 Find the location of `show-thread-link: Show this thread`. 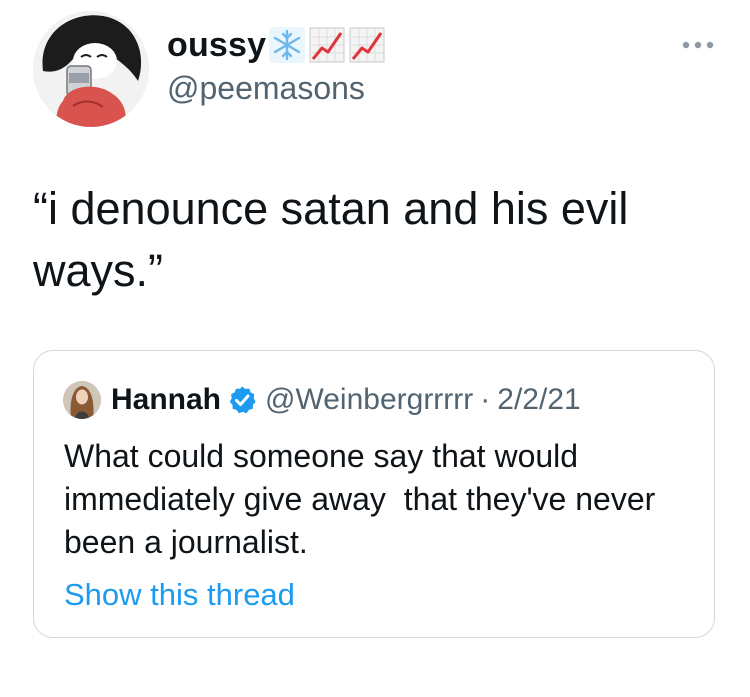

show-thread-link: Show this thread is located at coordinates (179, 595).